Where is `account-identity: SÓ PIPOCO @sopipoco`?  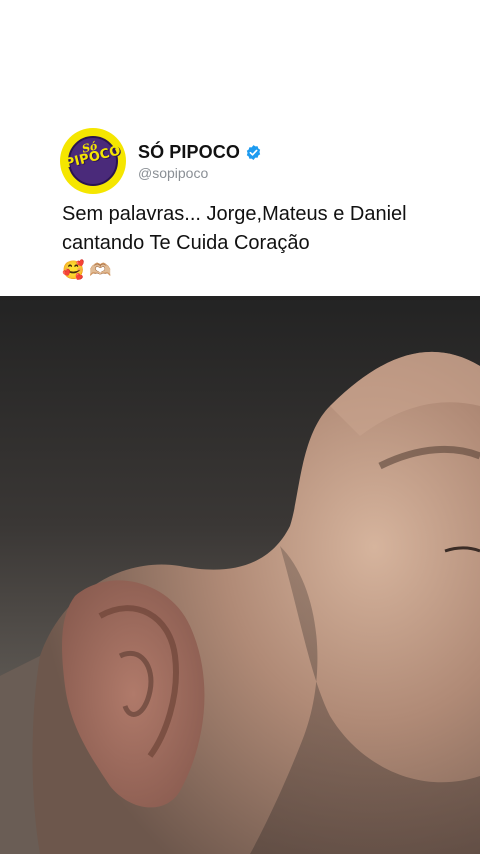
account-identity: SÓ PIPOCO @sopipoco is located at coordinates (200, 161).